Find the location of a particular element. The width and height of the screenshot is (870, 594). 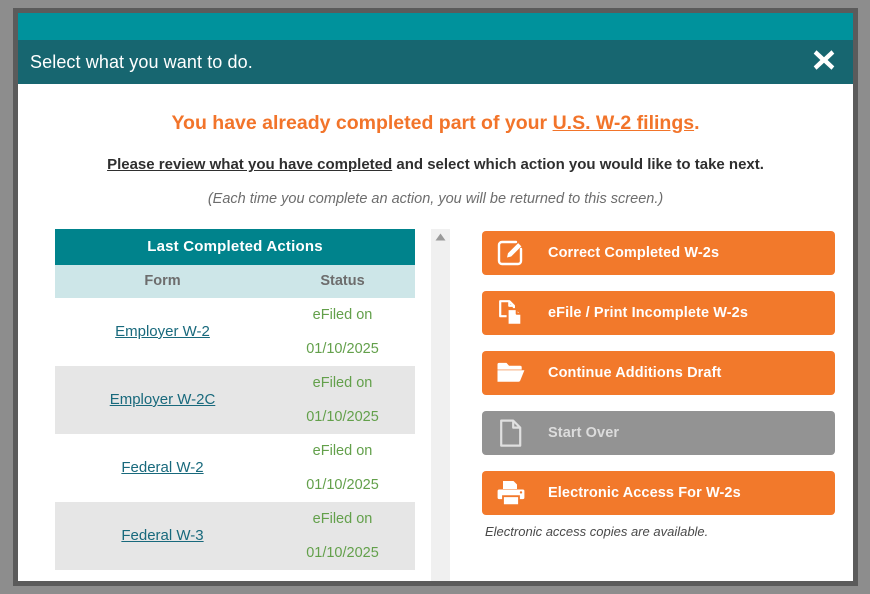

printer-icon is located at coordinates (511, 493).